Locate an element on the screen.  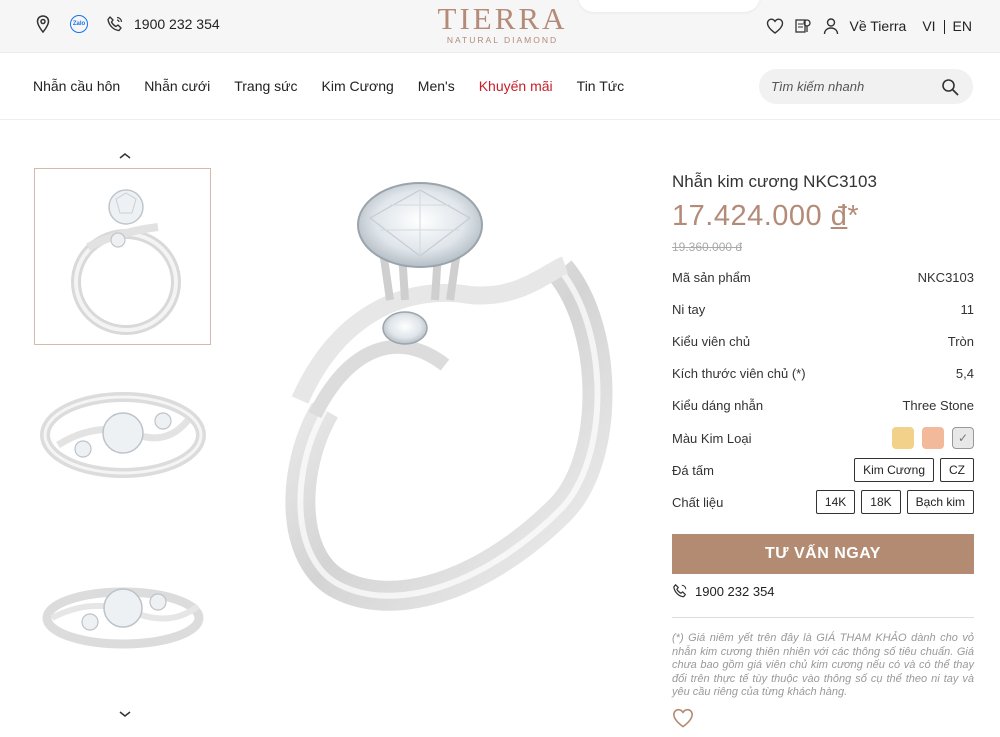
phone-contact: 1900 232 354 is located at coordinates (723, 591).